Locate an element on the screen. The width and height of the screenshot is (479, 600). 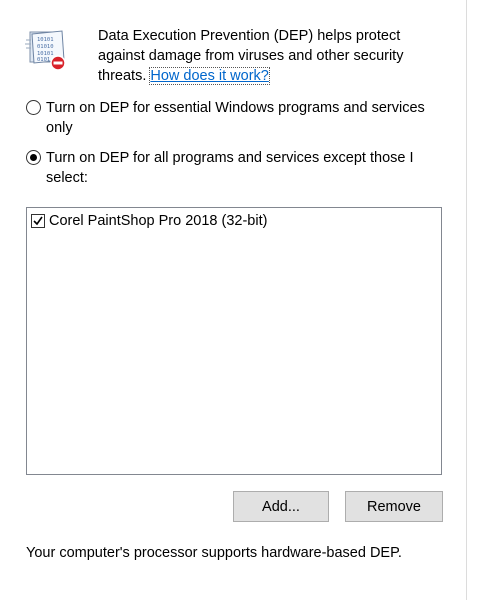
list-item: Corel PaintShop Pro 2018 (32-bit) is located at coordinates (149, 221).